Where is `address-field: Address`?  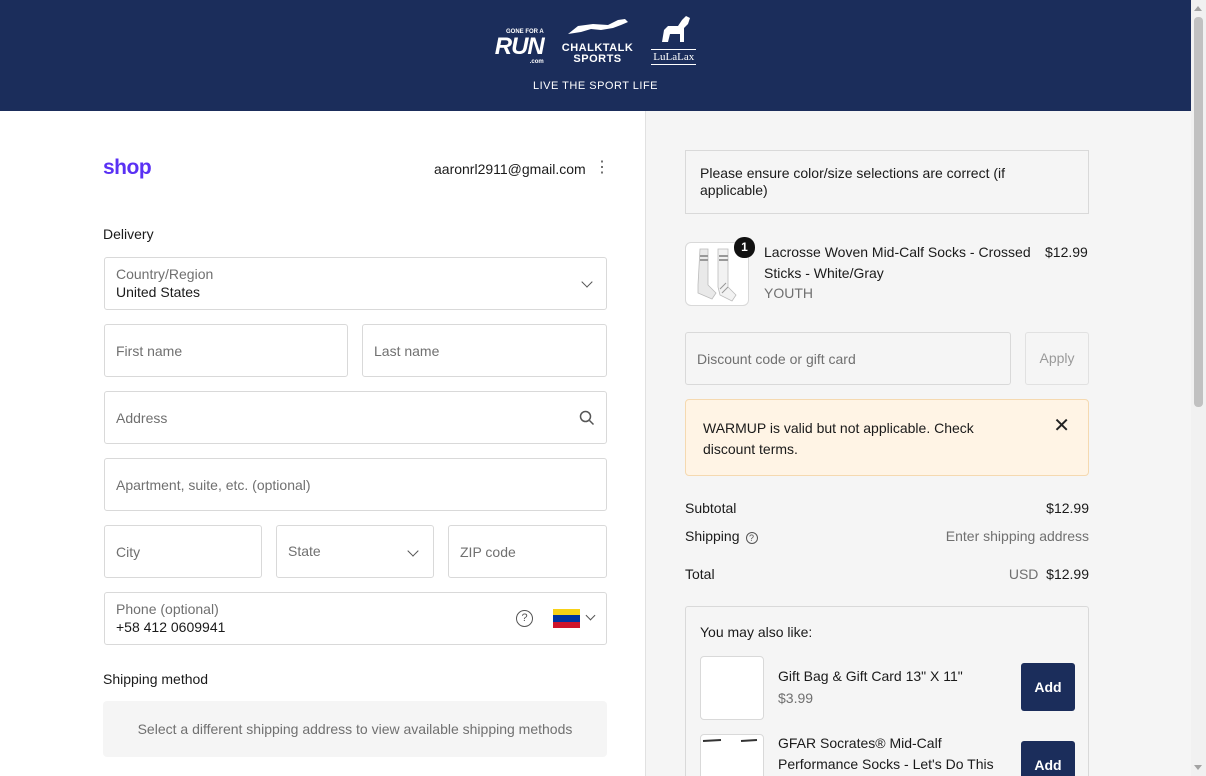 address-field: Address is located at coordinates (355, 417).